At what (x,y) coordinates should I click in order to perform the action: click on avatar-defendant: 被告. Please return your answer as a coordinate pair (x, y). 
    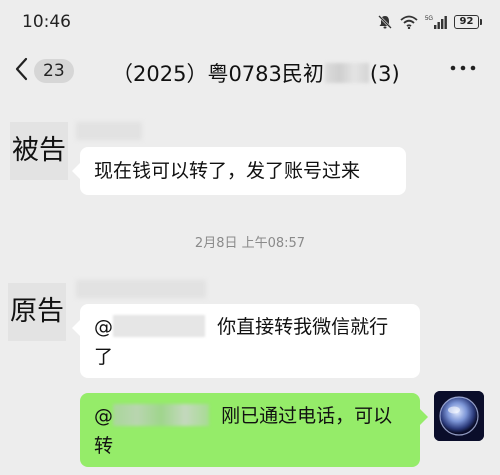
    Looking at the image, I should click on (39, 151).